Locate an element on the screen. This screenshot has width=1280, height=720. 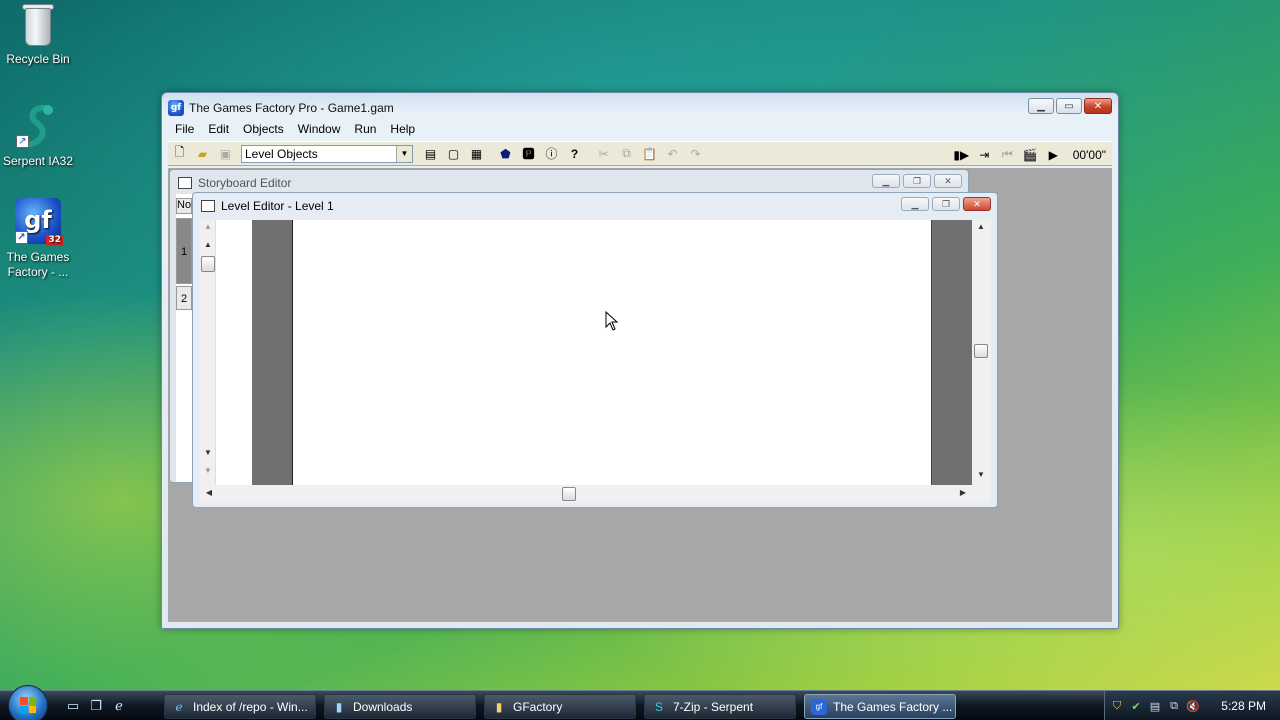
object-type-select: Level Objects ▼ is located at coordinates (327, 153).